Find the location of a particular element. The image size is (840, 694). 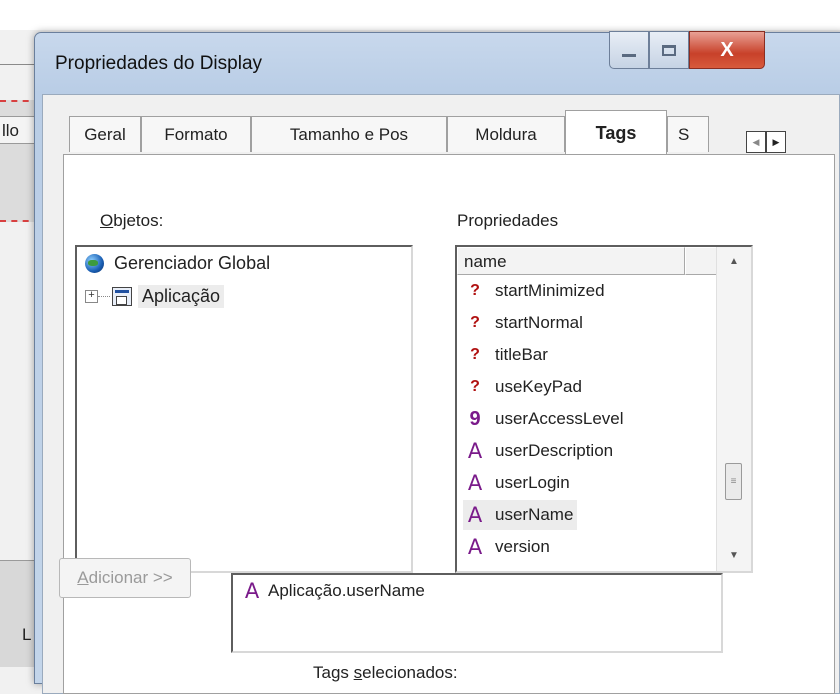

background-lower-label: L is located at coordinates (27, 634).